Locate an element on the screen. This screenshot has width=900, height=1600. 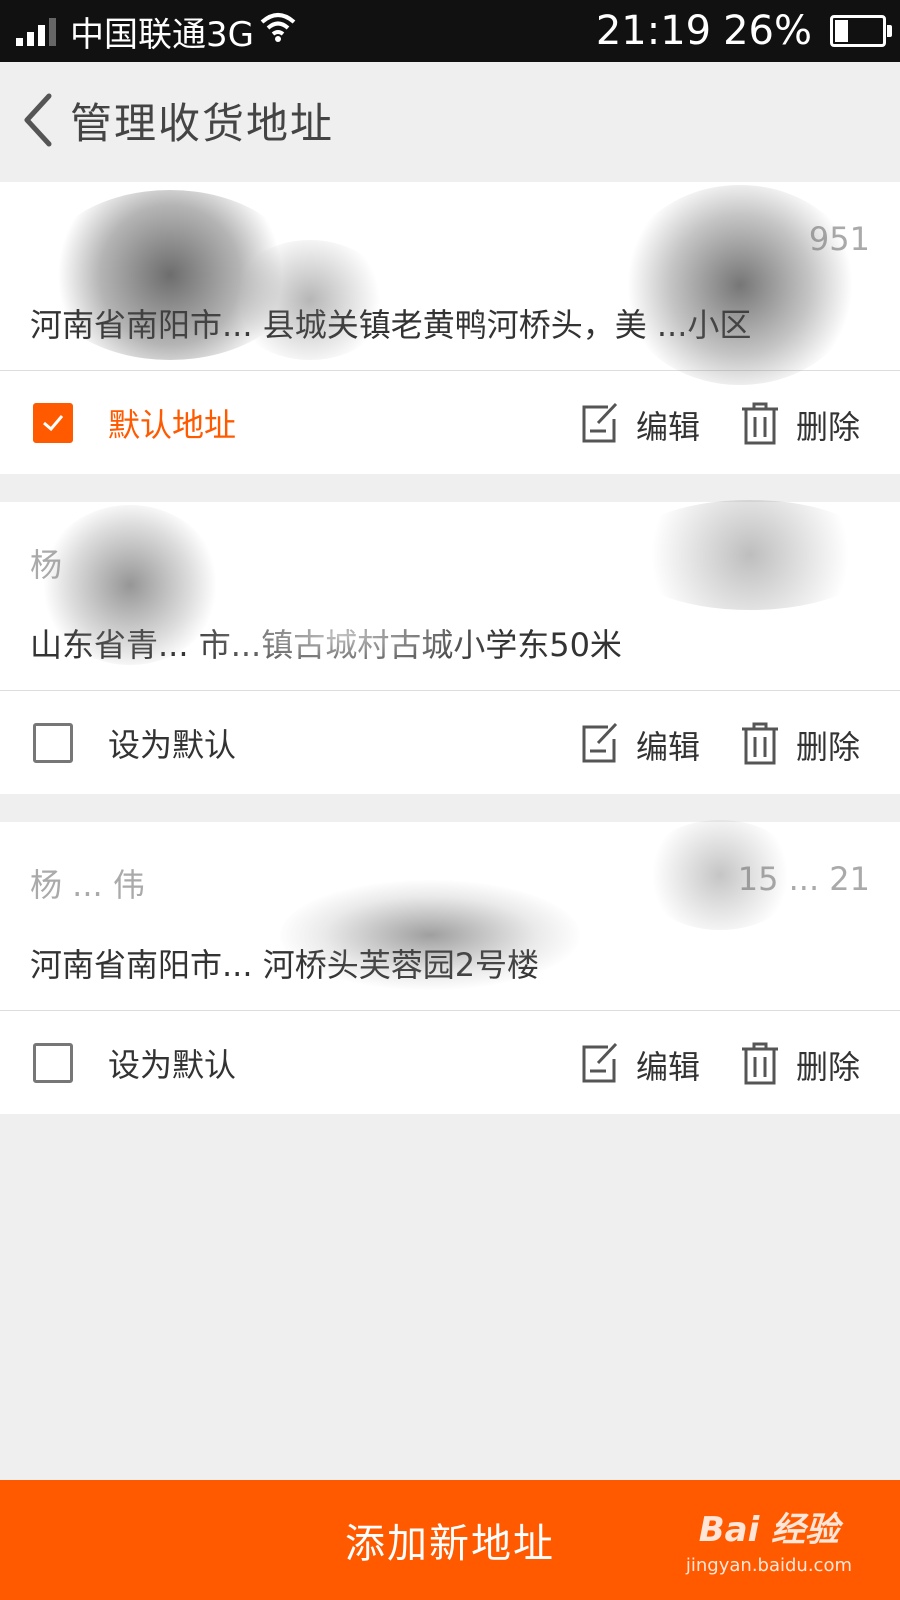
address-text: 河南省南阳市... 河桥头芙蓉园2号楼 is located at coordinates (285, 965).